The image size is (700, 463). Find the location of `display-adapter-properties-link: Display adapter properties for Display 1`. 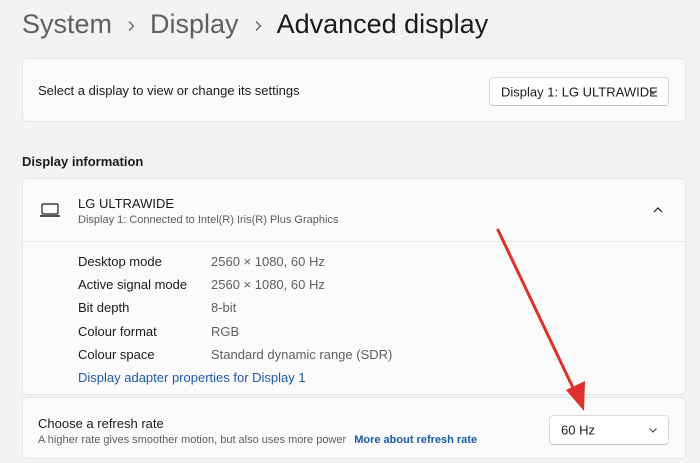

display-adapter-properties-link: Display adapter properties for Display 1 is located at coordinates (192, 377).